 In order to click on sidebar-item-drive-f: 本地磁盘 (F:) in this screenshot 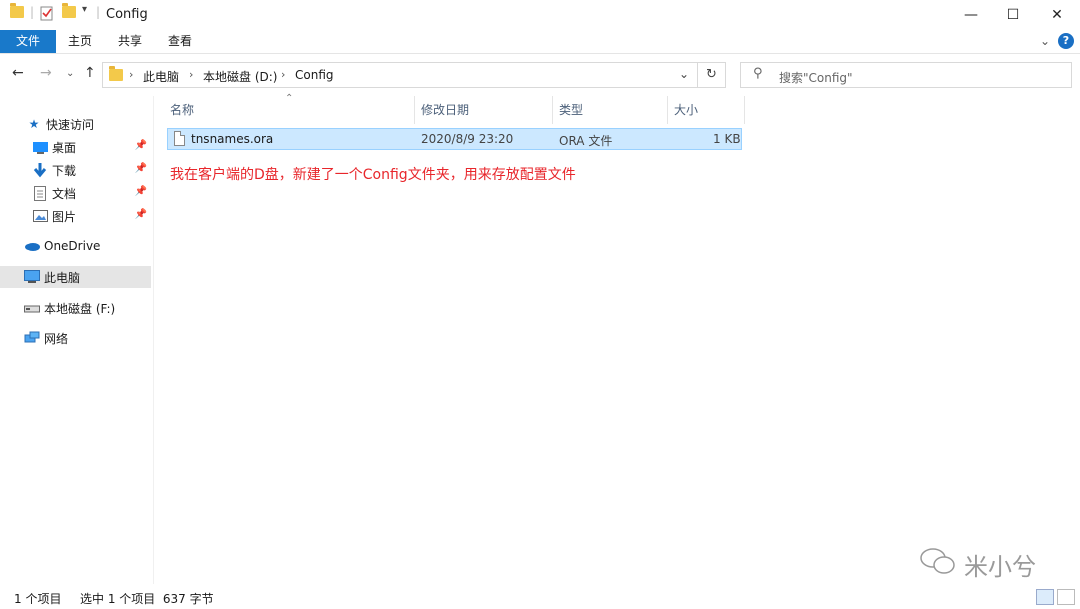, I will do `click(75, 308)`.